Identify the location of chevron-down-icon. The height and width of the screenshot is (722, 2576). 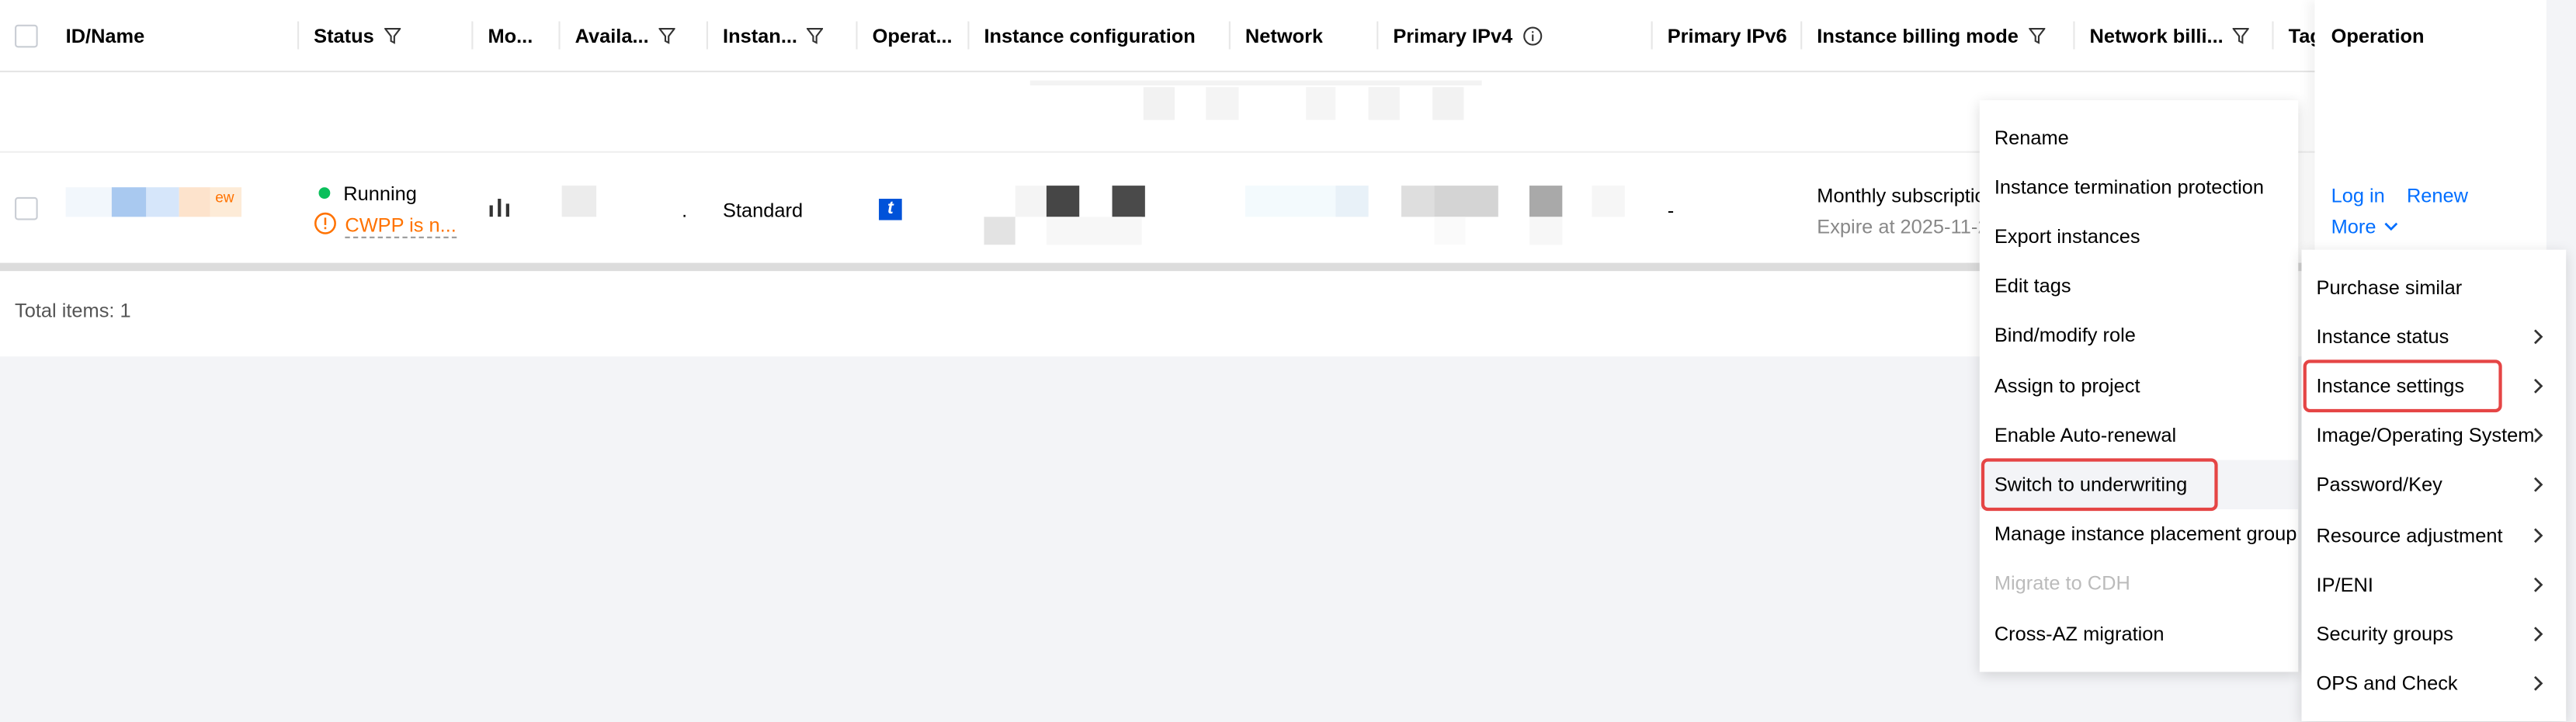
(2391, 226).